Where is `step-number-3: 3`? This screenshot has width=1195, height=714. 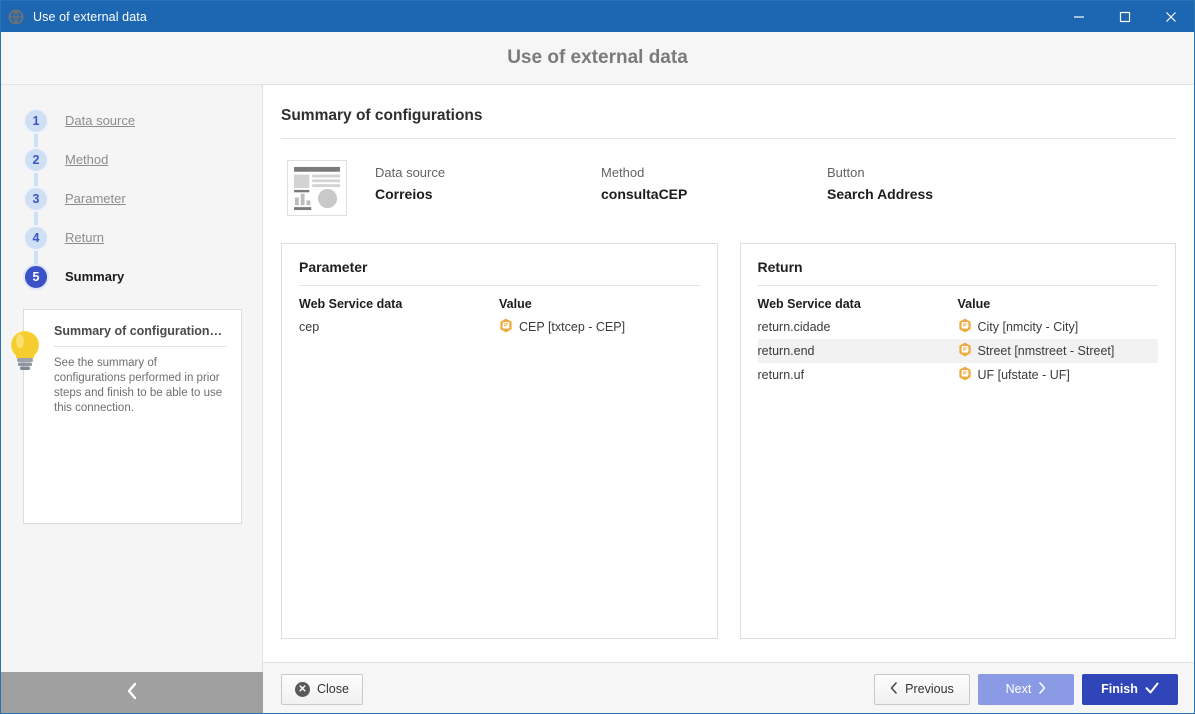 step-number-3: 3 is located at coordinates (36, 198).